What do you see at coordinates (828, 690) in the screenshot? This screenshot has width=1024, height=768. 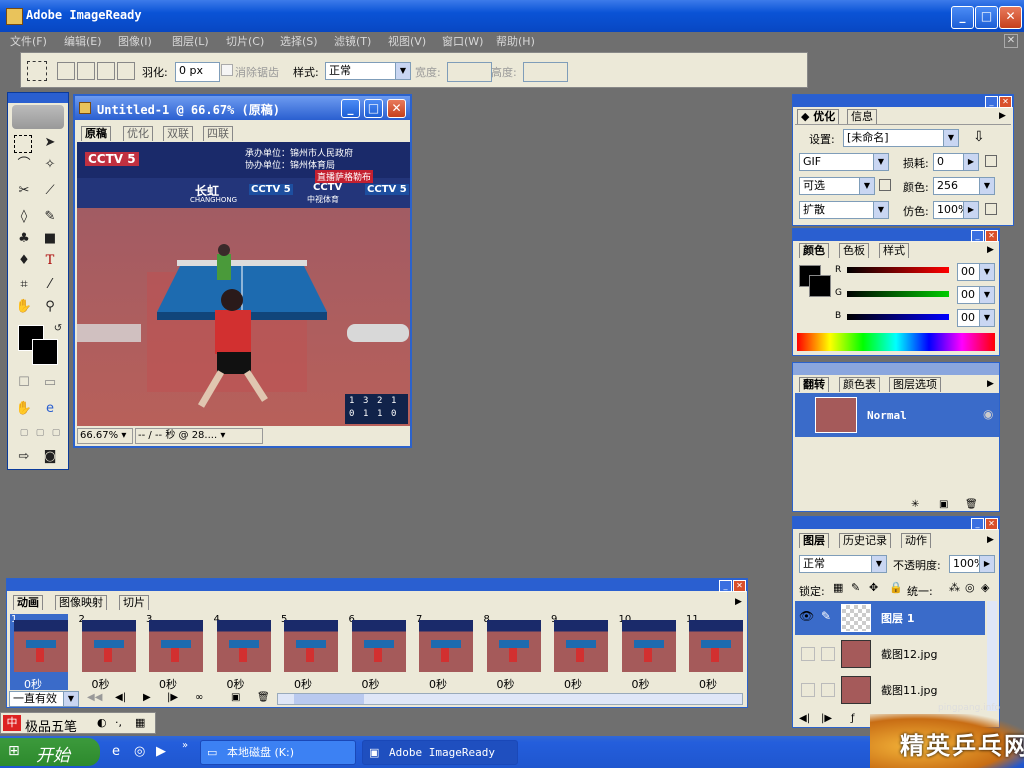 I see `link-toggle` at bounding box center [828, 690].